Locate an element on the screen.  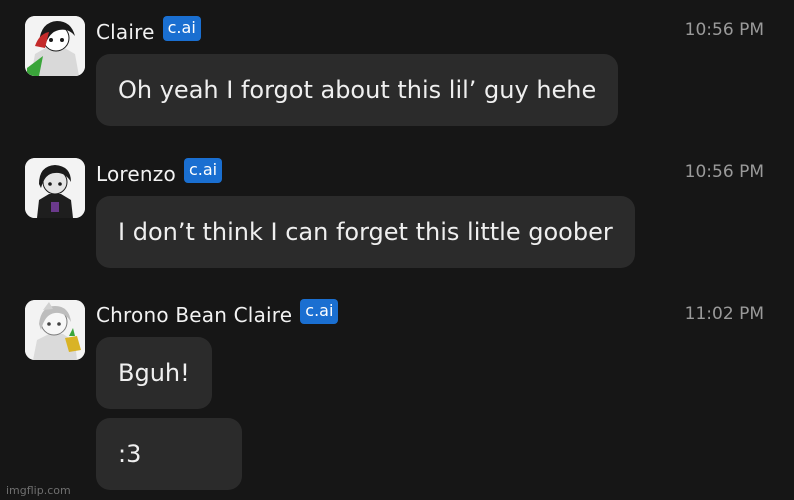
message-bubble: :3 is located at coordinates (169, 454).